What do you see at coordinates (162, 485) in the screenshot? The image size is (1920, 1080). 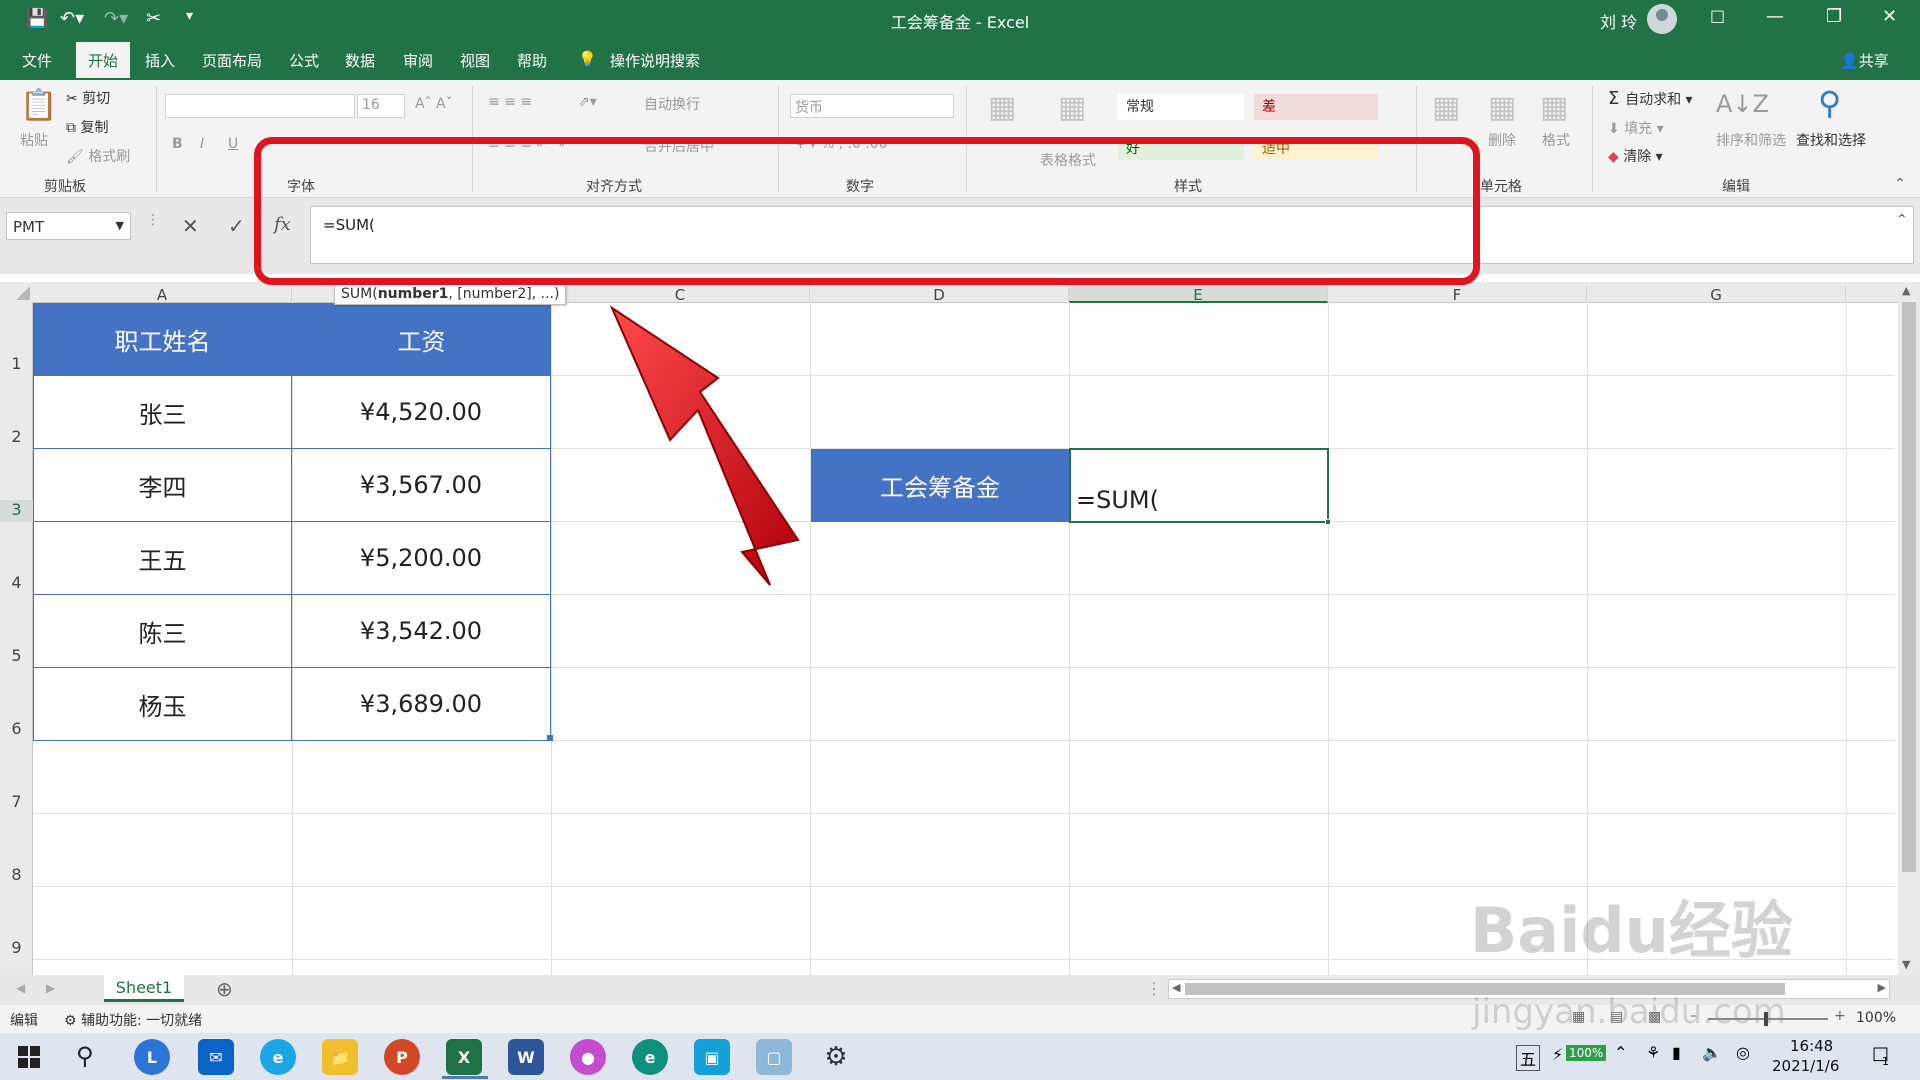 I see `table-cell-name: 李四` at bounding box center [162, 485].